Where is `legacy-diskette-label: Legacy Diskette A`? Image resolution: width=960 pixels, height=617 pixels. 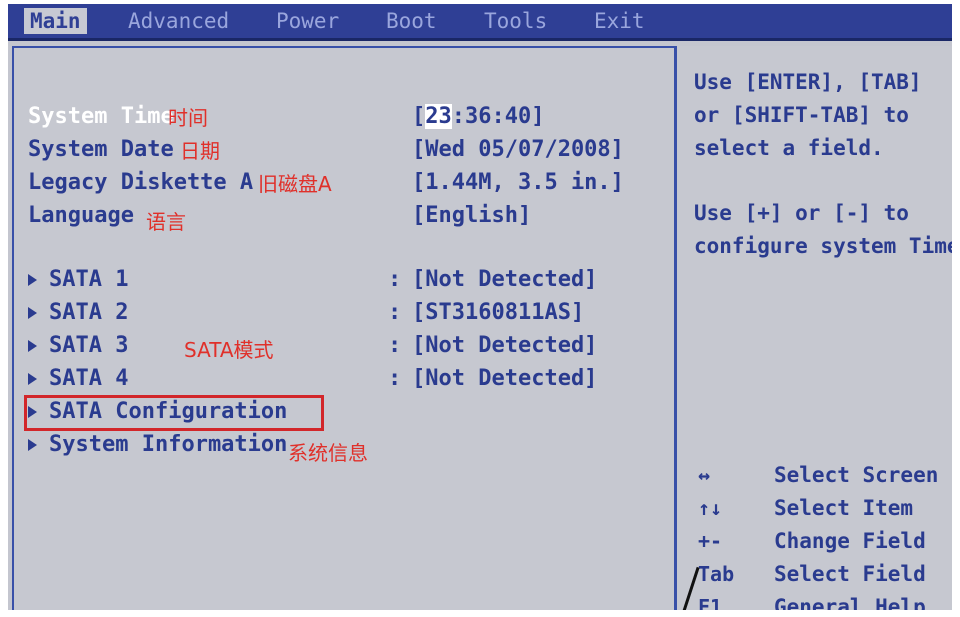
legacy-diskette-label: Legacy Diskette A is located at coordinates (140, 183).